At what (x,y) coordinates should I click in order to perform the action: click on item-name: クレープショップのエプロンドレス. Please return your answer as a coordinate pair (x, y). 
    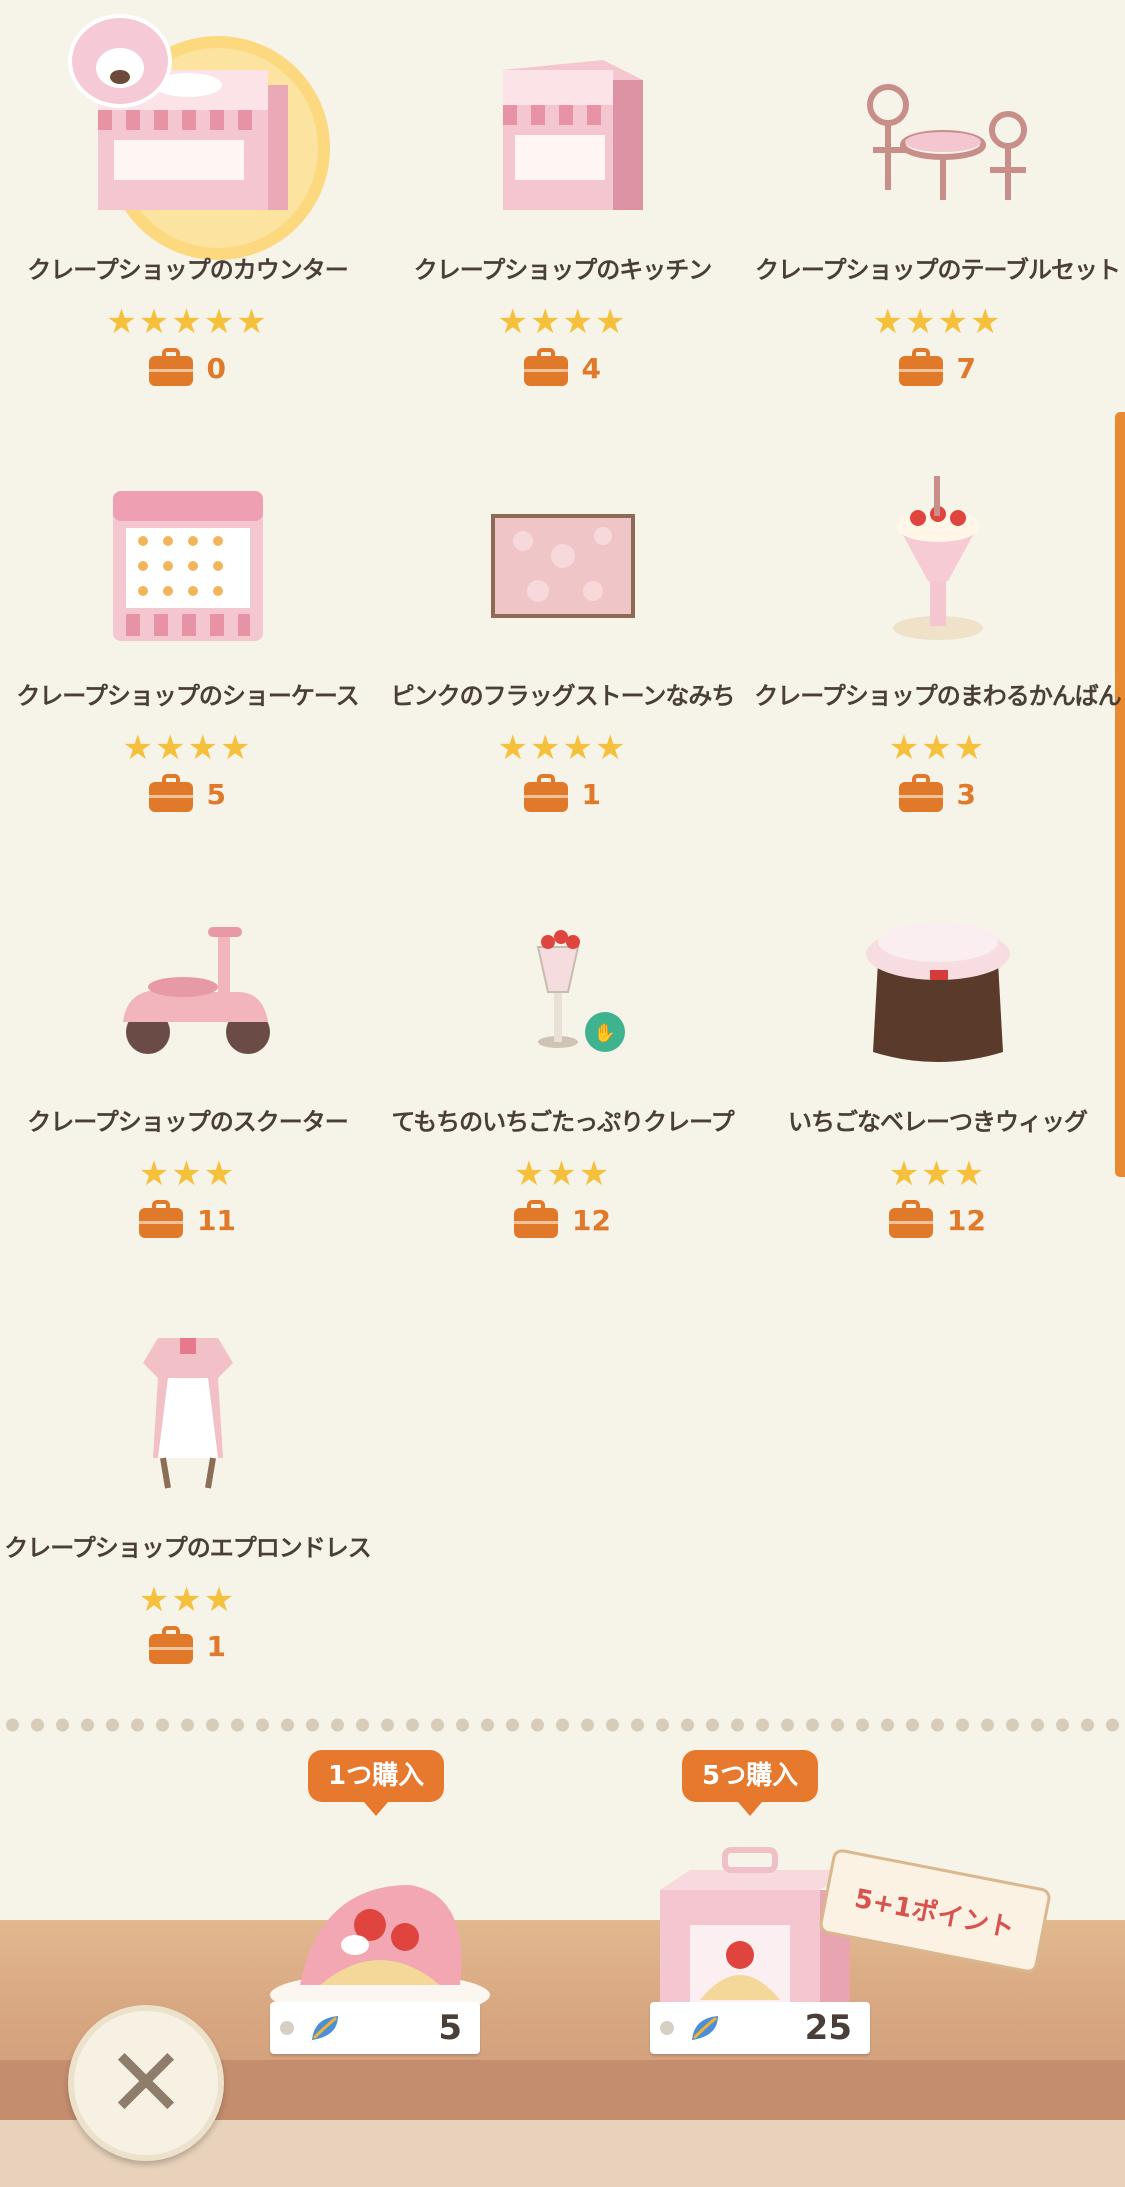
    Looking at the image, I should click on (188, 1548).